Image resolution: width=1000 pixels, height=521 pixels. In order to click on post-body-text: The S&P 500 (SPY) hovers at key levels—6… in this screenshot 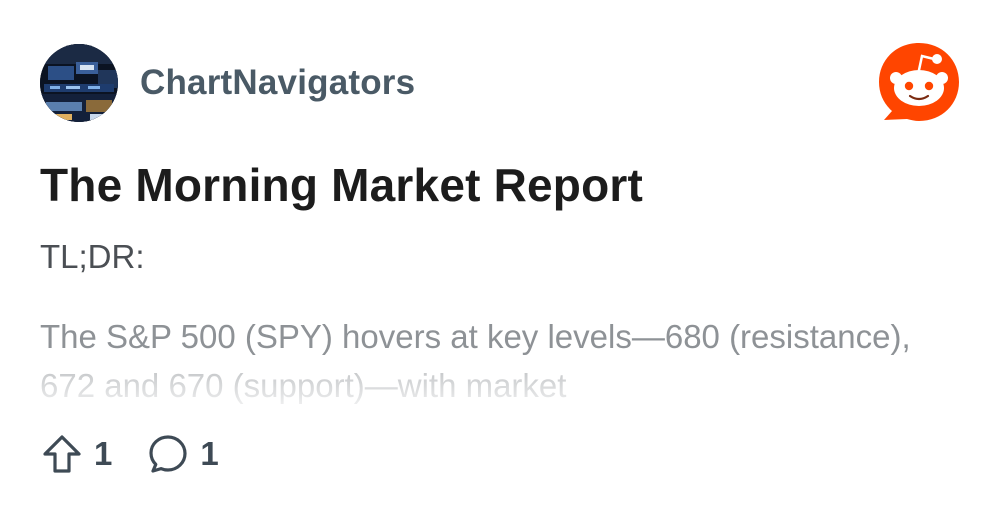, I will do `click(475, 361)`.